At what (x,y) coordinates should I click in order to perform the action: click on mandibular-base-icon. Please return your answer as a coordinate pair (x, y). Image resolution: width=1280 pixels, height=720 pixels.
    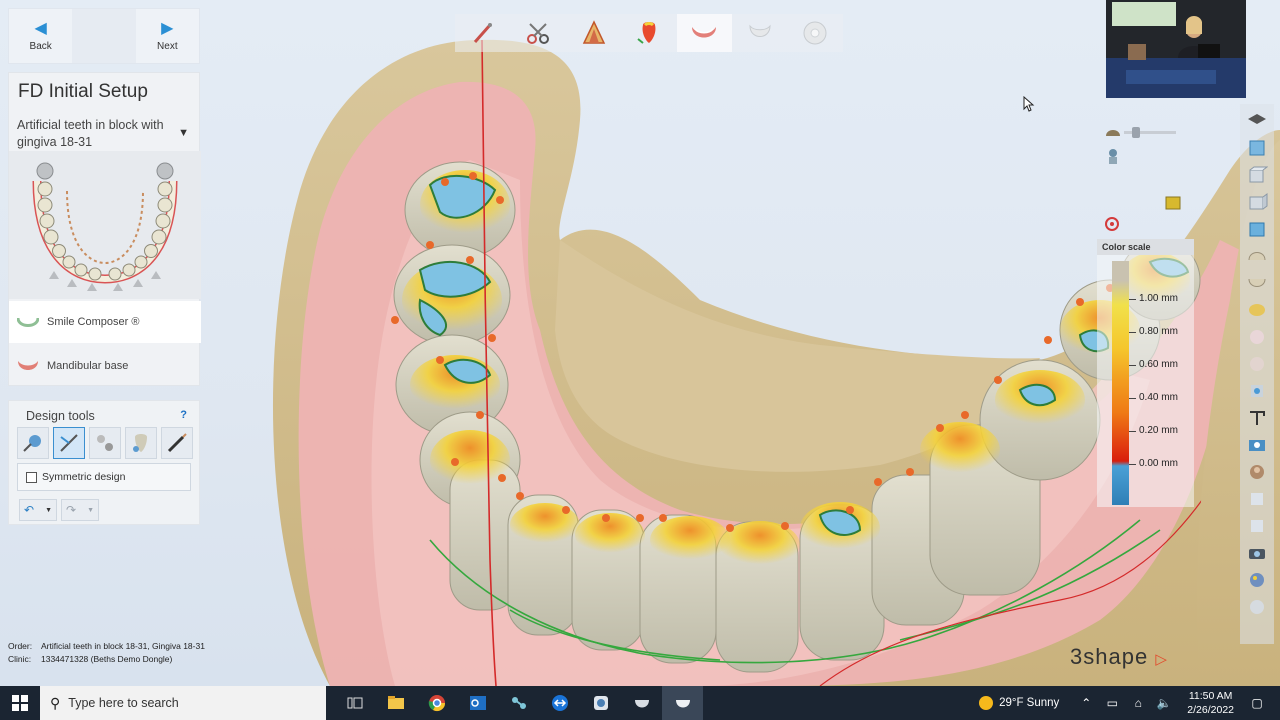
    Looking at the image, I should click on (28, 365).